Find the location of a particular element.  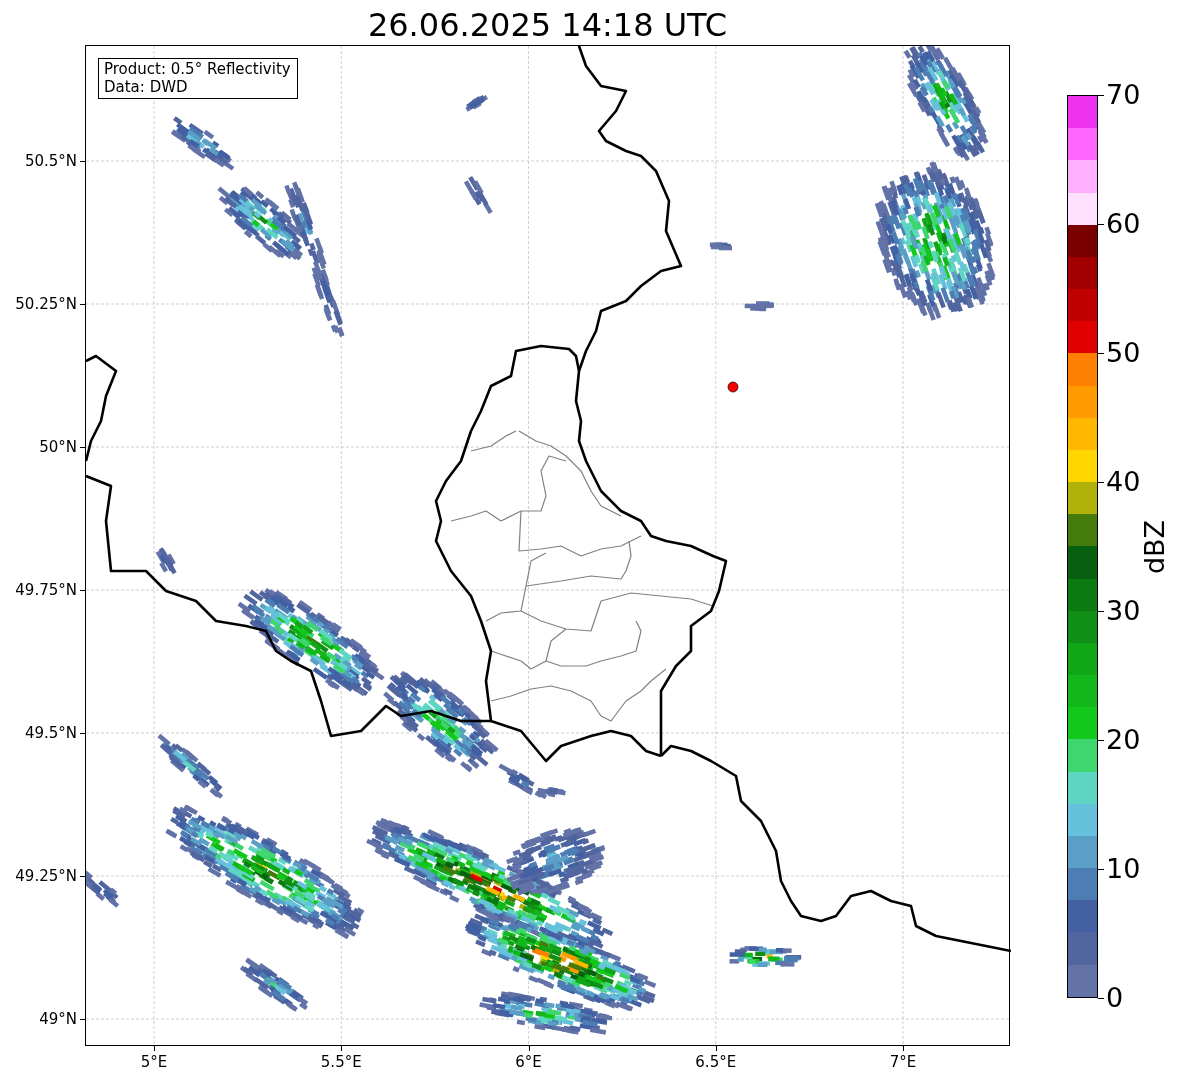

axis-tick-label: 6.5°E is located at coordinates (716, 1062).